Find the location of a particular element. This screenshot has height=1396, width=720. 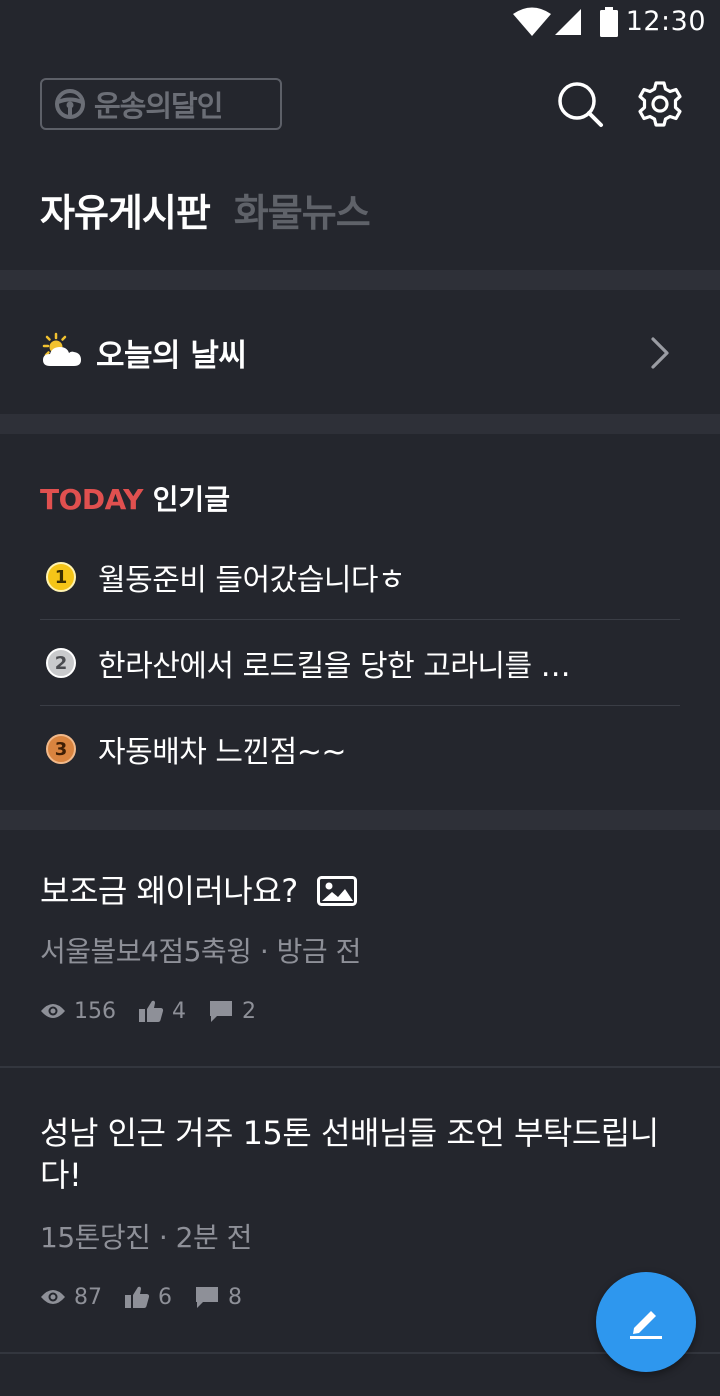

like-count: 6 is located at coordinates (148, 1297).